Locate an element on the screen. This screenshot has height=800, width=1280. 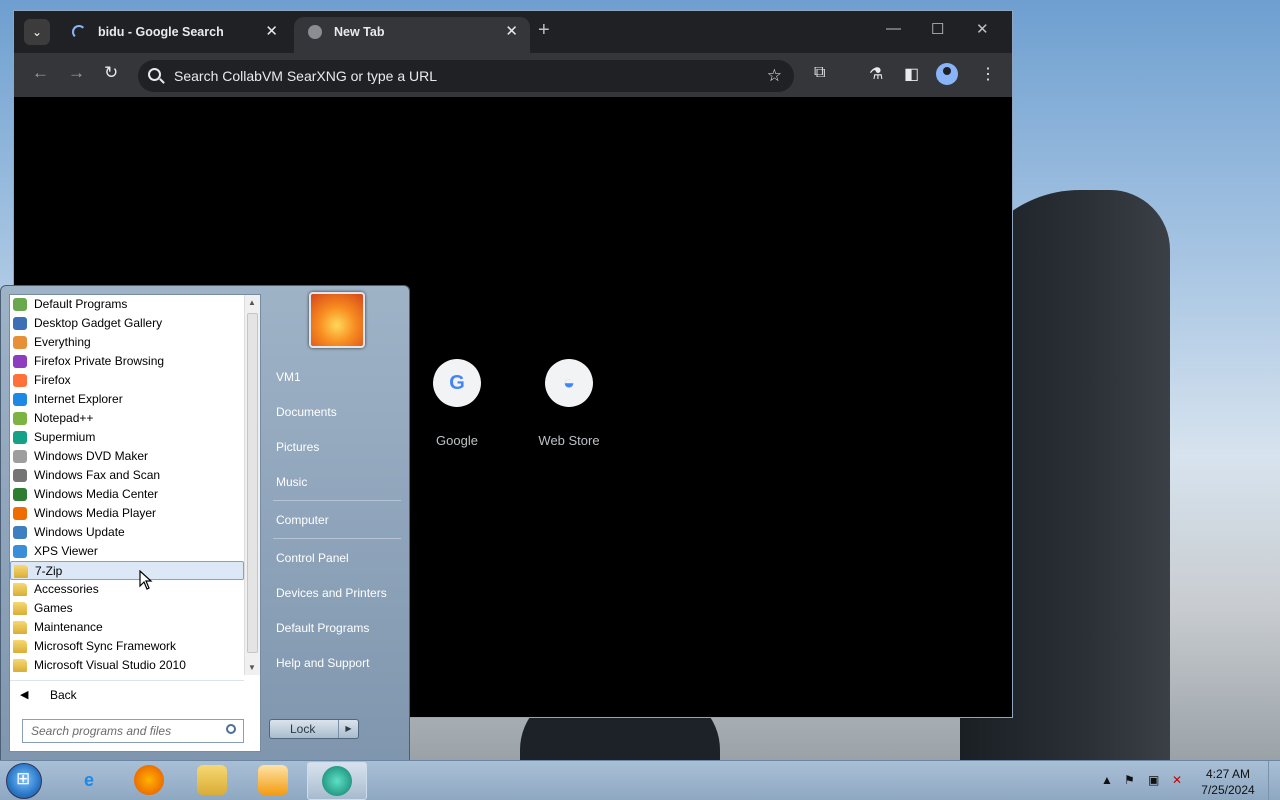
notepadpp-icon is located at coordinates (20, 418).